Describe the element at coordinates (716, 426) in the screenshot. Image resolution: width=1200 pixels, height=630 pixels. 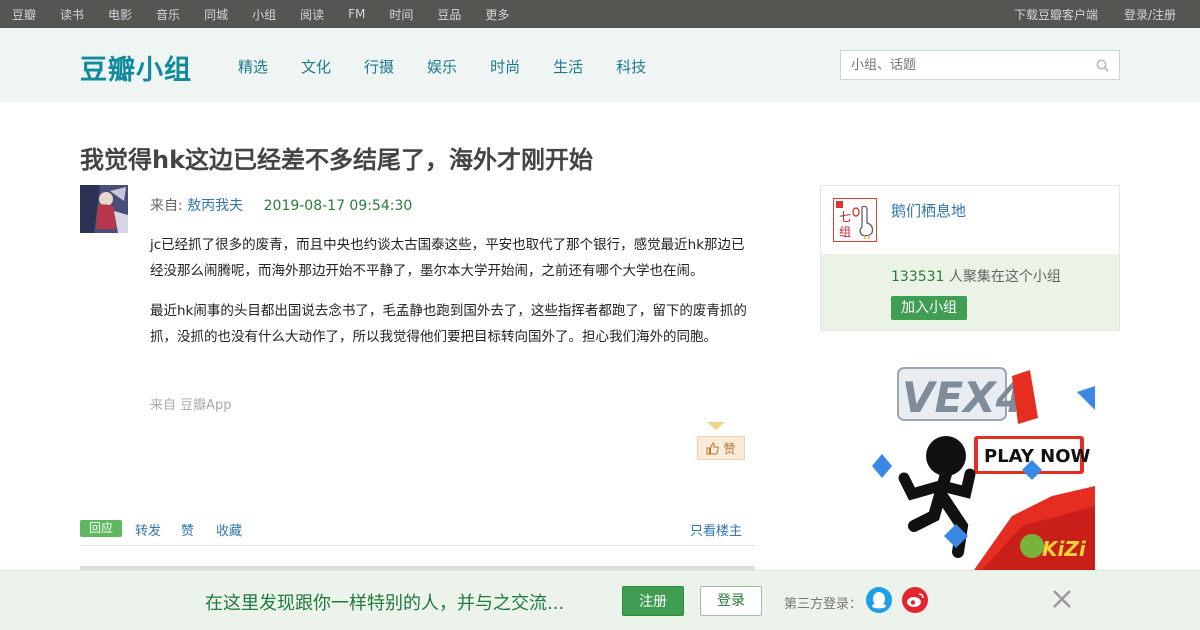
I see `like-pointer` at that location.